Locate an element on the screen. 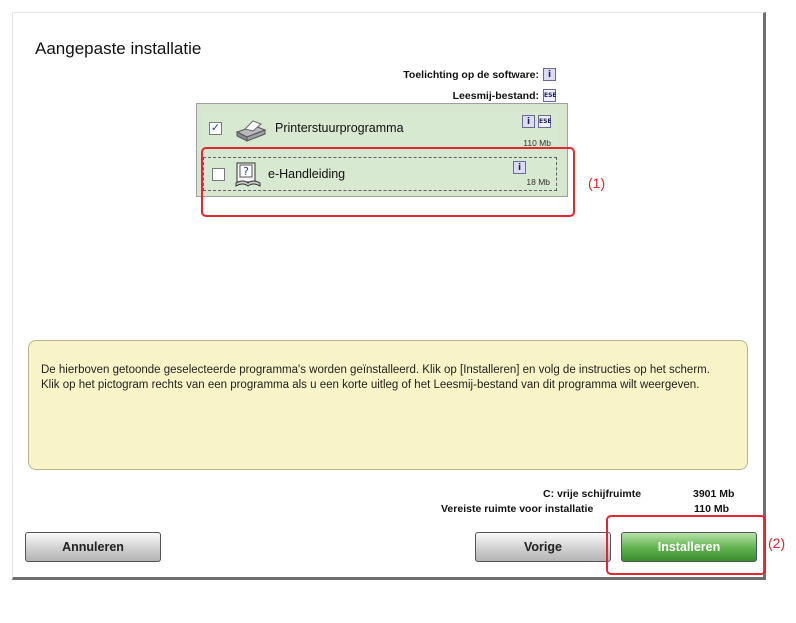 This screenshot has width=796, height=623. readme-label: Leesmij-bestand: is located at coordinates (495, 95).